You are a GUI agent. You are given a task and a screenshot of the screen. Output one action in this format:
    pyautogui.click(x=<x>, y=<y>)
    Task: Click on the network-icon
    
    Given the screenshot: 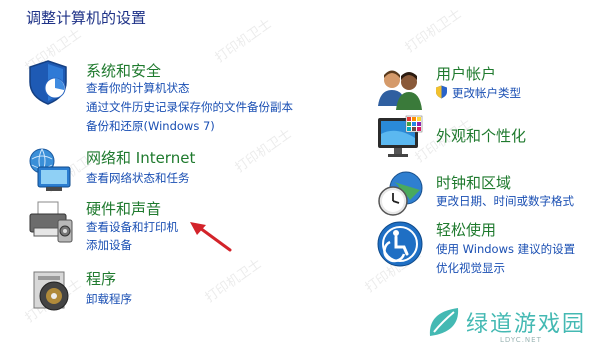 What is the action you would take?
    pyautogui.click(x=50, y=169)
    